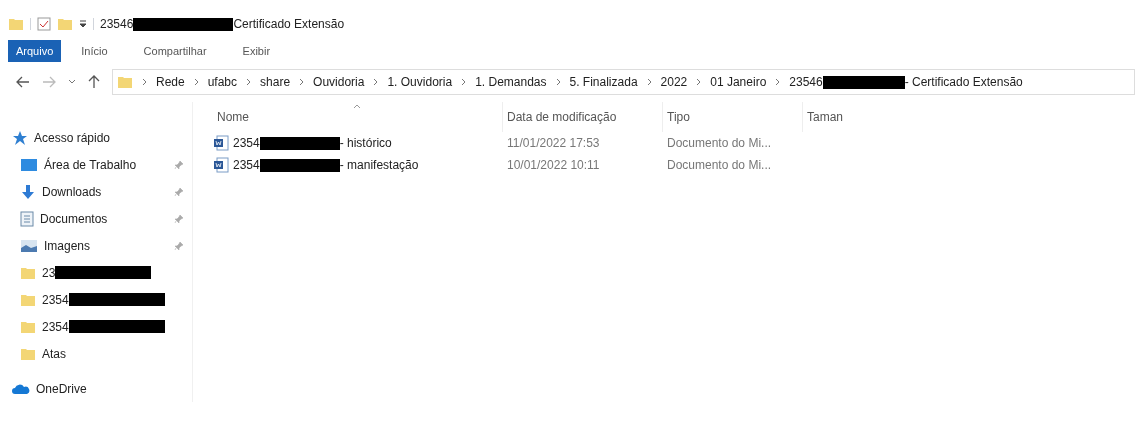 The image size is (1135, 421). What do you see at coordinates (27, 218) in the screenshot?
I see `document-icon` at bounding box center [27, 218].